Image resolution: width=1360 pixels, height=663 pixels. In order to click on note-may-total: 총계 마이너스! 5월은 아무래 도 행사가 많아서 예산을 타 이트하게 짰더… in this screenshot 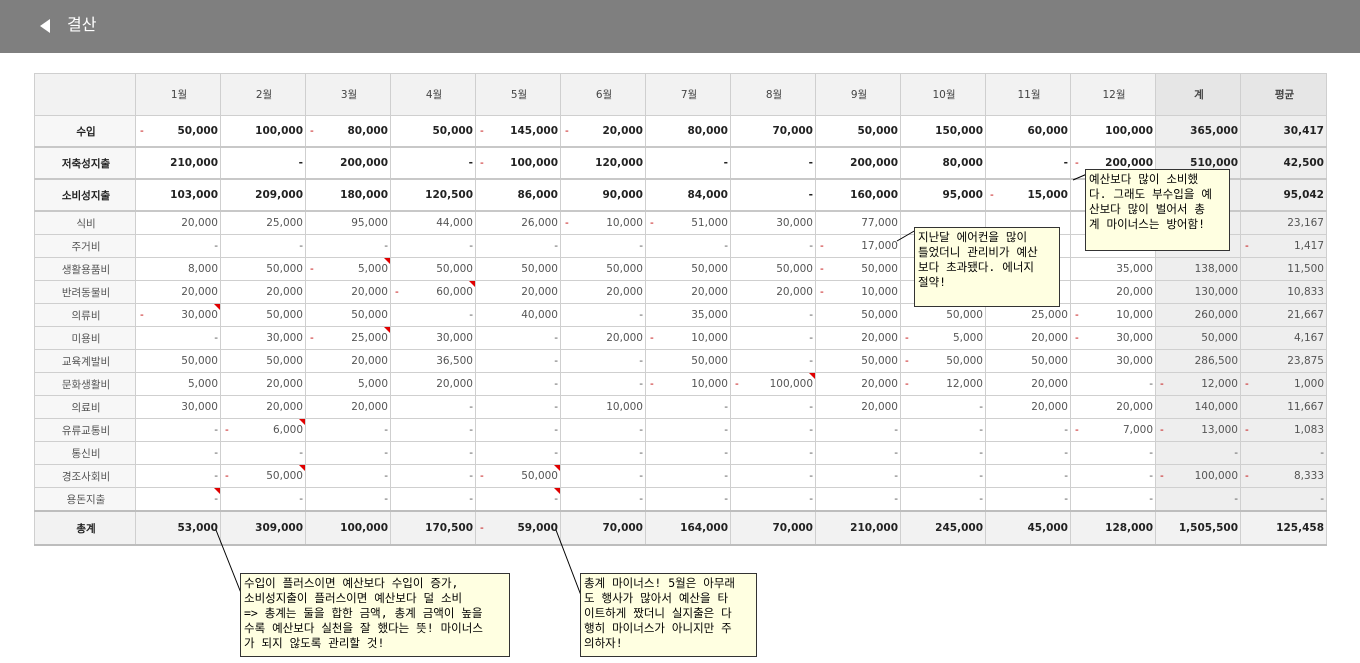, I will do `click(668, 615)`.